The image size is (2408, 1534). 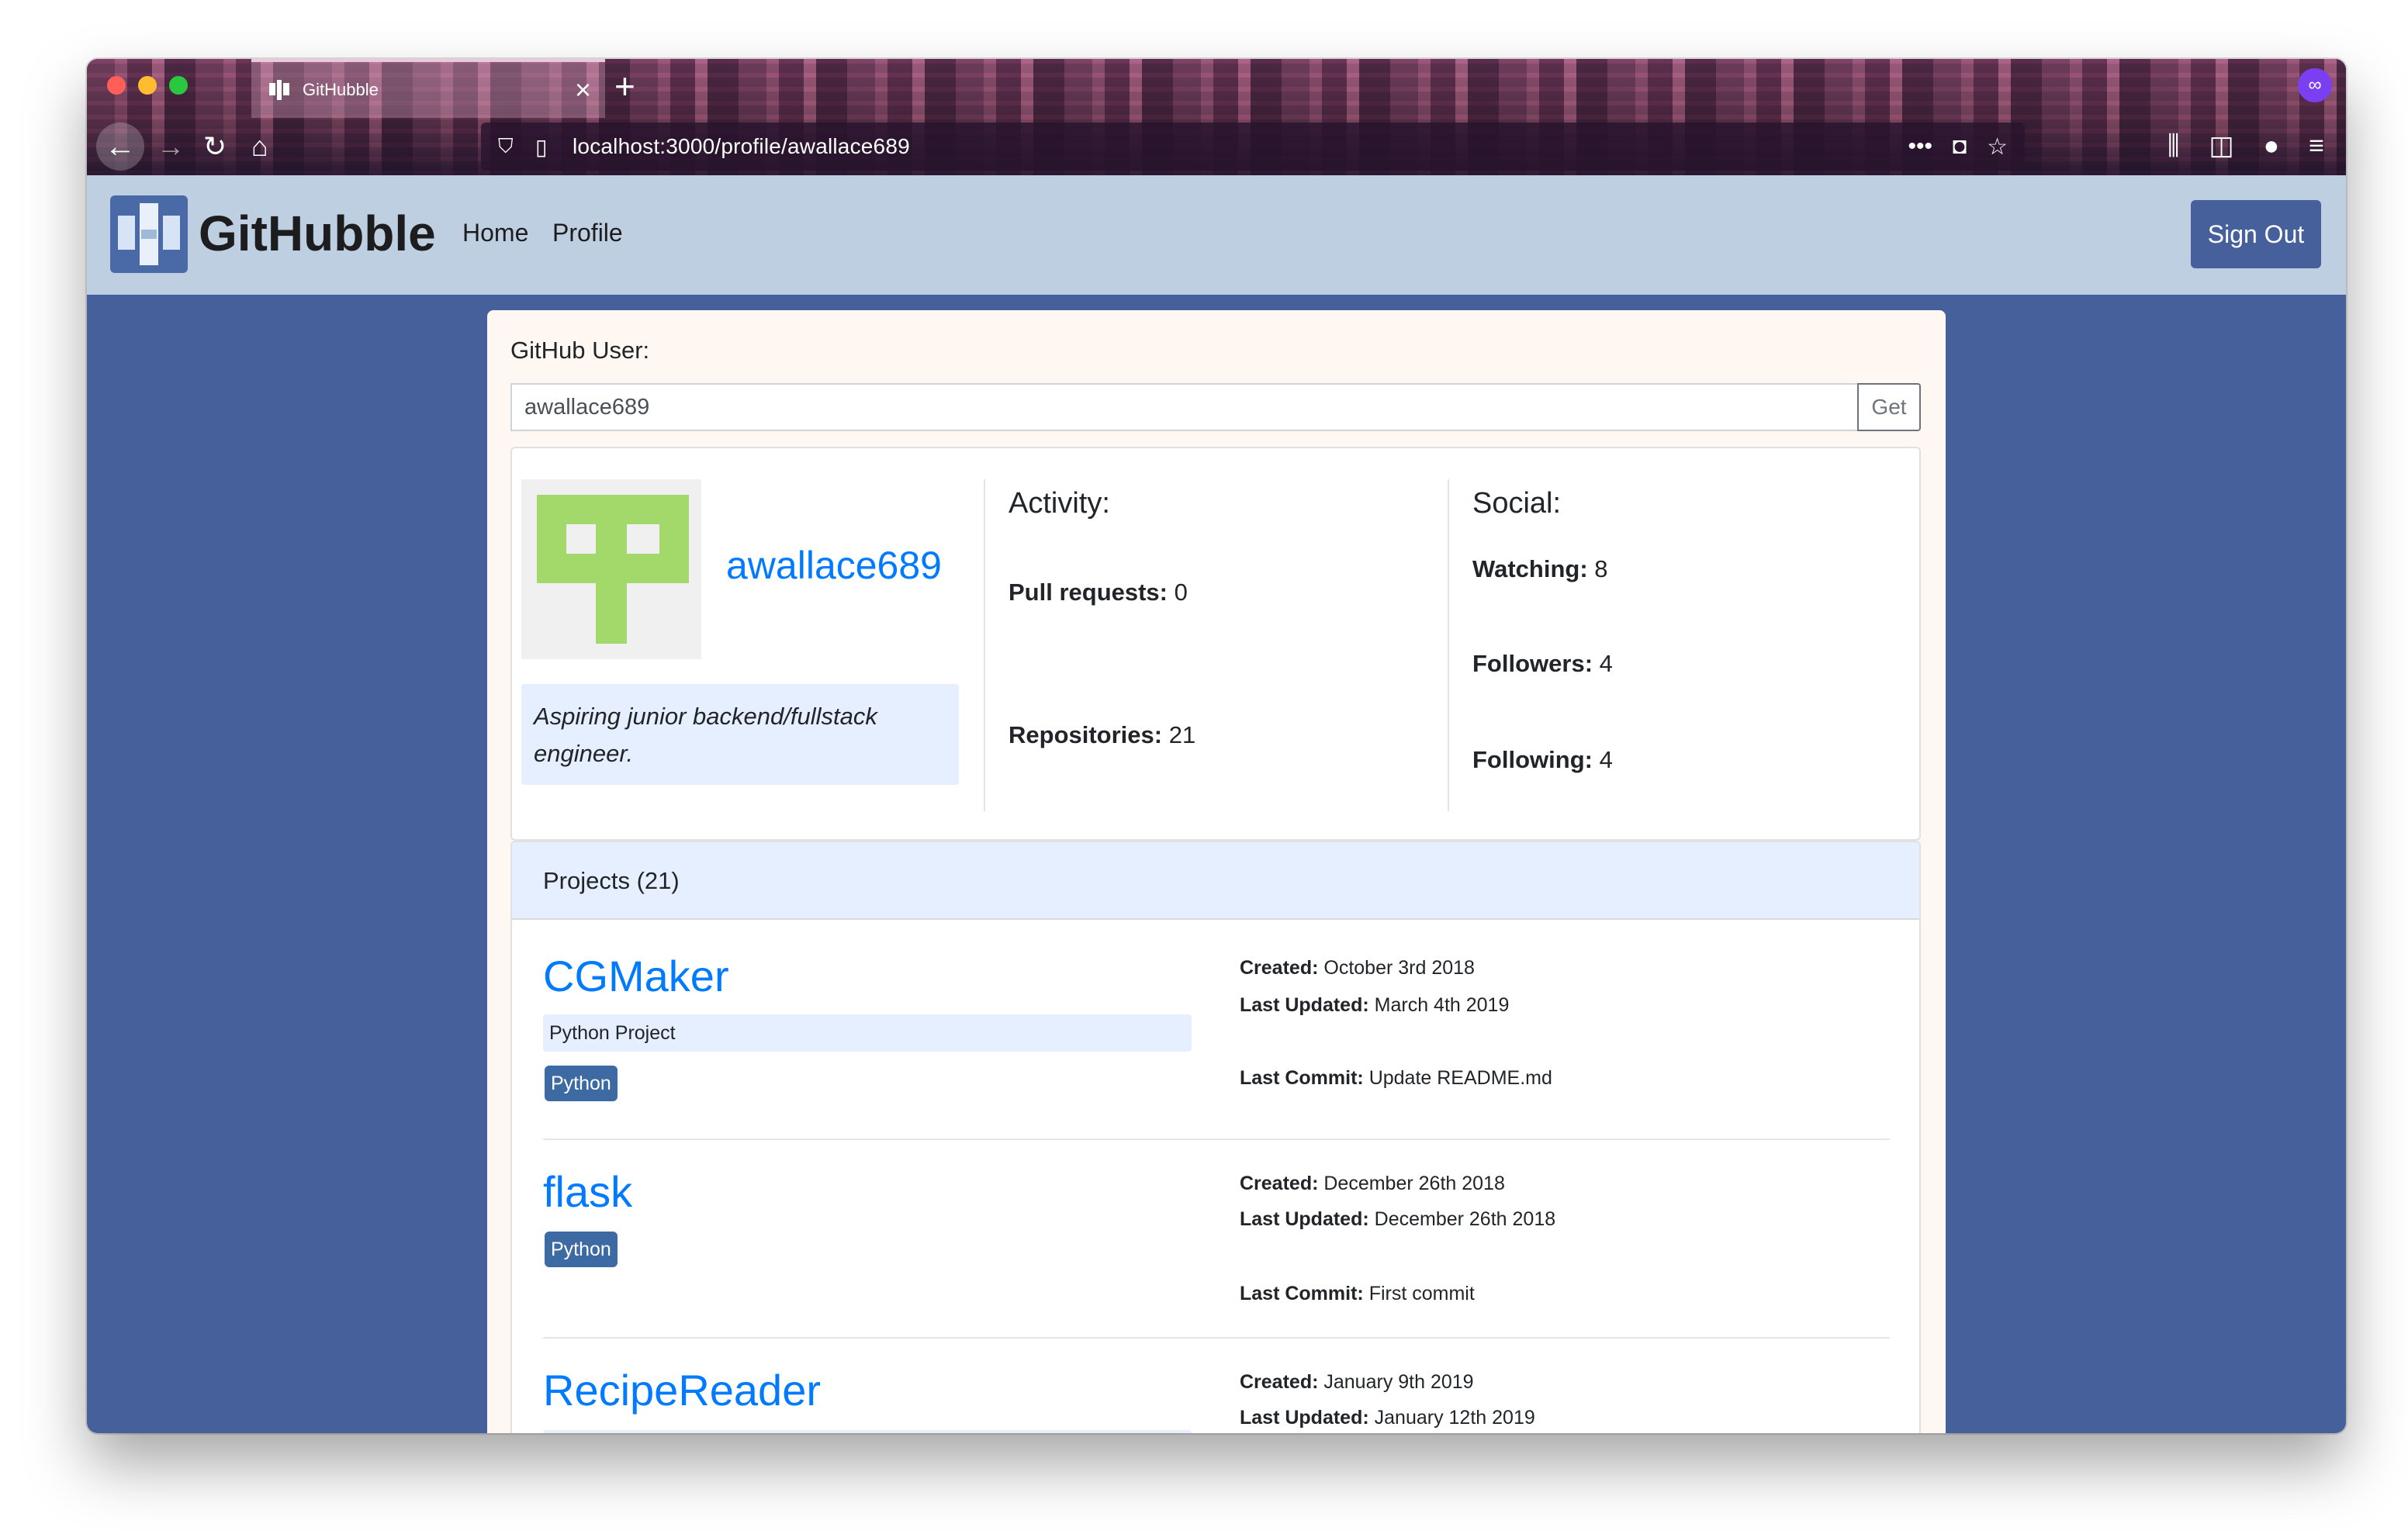 What do you see at coordinates (510, 146) in the screenshot?
I see `tracking-shield-icon: ⛉` at bounding box center [510, 146].